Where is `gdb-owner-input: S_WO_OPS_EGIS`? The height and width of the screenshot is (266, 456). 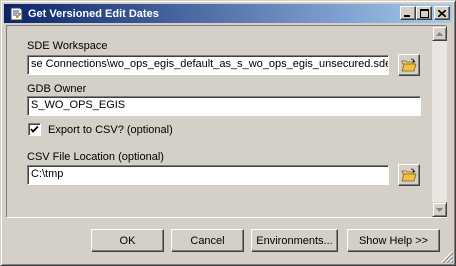
gdb-owner-input: S_WO_OPS_EGIS is located at coordinates (224, 106).